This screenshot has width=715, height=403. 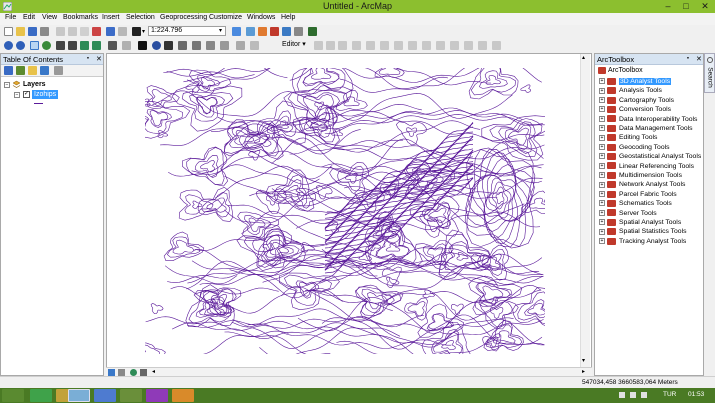 What do you see at coordinates (26, 94) in the screenshot?
I see `layer-visibility-checkbox: ✓` at bounding box center [26, 94].